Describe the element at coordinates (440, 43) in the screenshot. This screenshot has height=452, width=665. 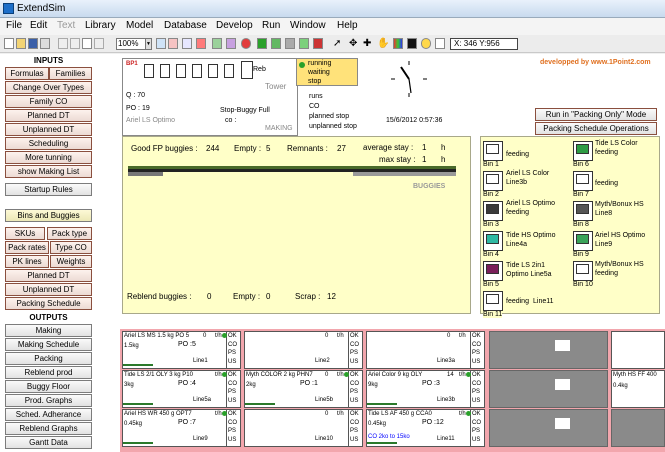
I see `text-icon` at that location.